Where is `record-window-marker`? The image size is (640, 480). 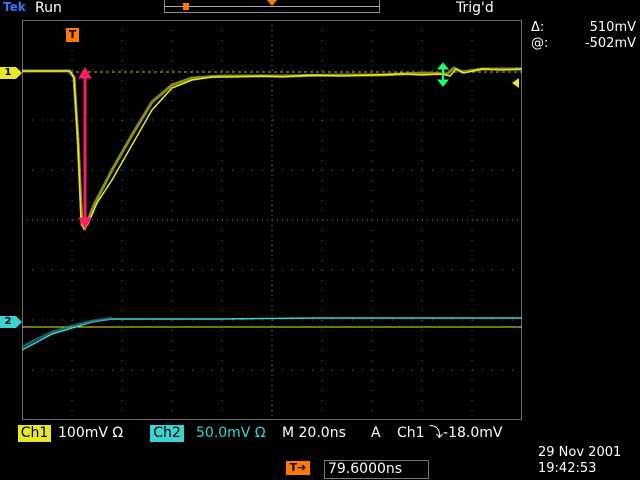 record-window-marker is located at coordinates (186, 6).